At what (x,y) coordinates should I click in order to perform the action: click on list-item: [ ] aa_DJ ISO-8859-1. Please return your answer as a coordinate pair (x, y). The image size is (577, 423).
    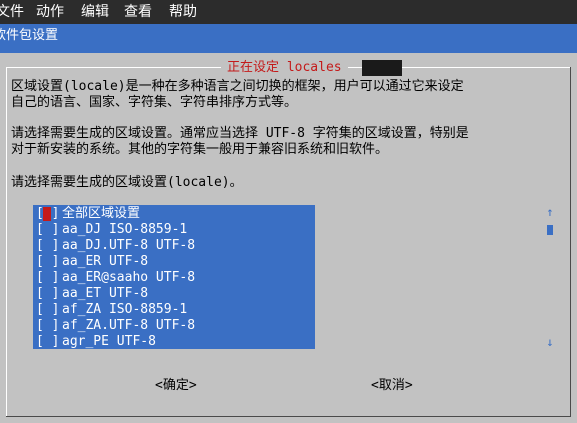
    Looking at the image, I should click on (111, 230).